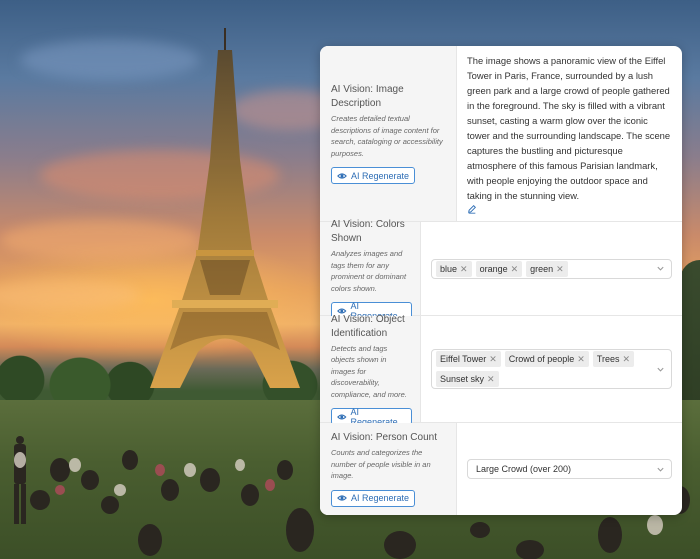  I want to click on person-count-select: Large Crowd (over 200), so click(569, 469).